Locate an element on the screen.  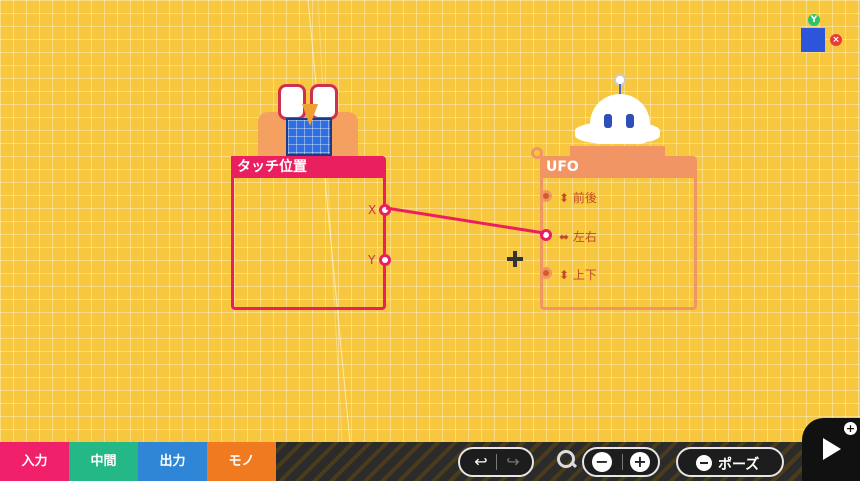
undo-icon: ↩ is located at coordinates (481, 462).